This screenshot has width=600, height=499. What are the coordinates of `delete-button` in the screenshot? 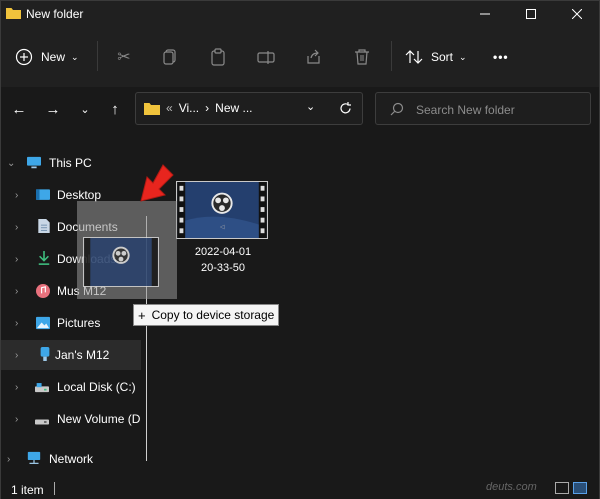 It's located at (362, 57).